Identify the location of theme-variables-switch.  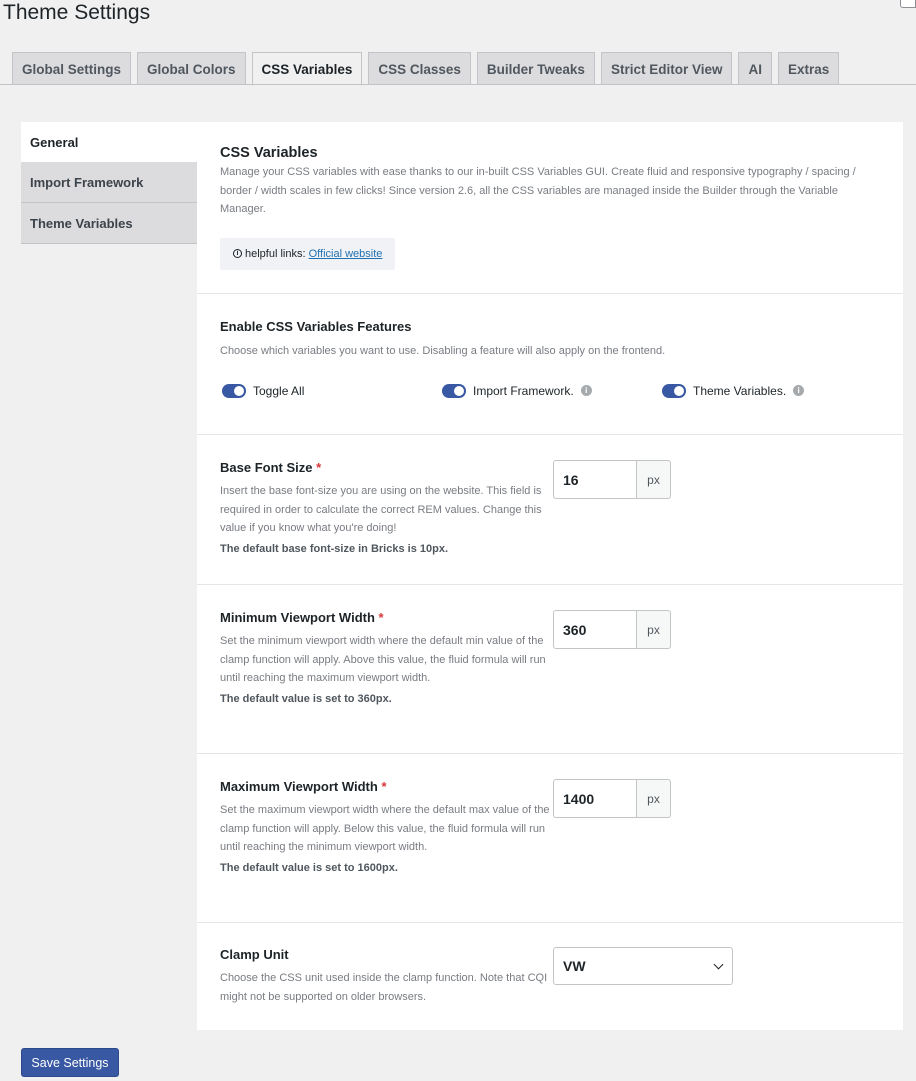
(674, 390).